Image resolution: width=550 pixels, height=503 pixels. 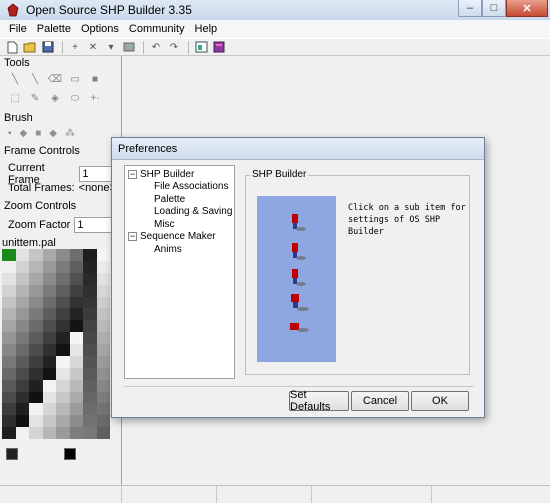 I want to click on set-defaults-button: Set Defaults, so click(x=319, y=401).